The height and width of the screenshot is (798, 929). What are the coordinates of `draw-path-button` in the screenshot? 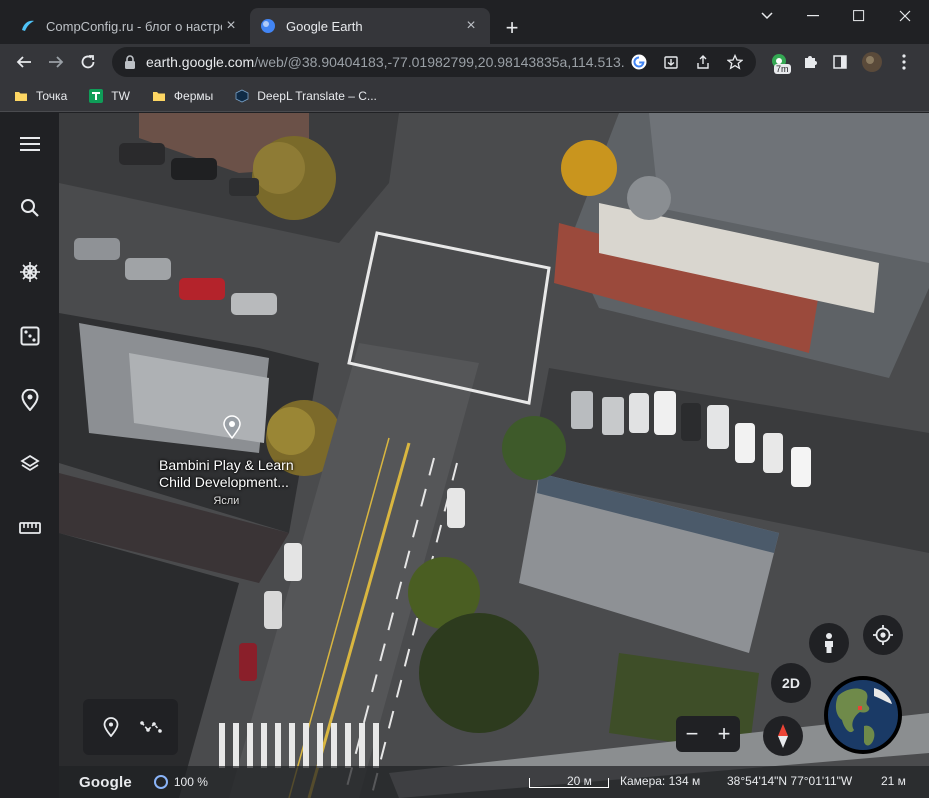 It's located at (151, 727).